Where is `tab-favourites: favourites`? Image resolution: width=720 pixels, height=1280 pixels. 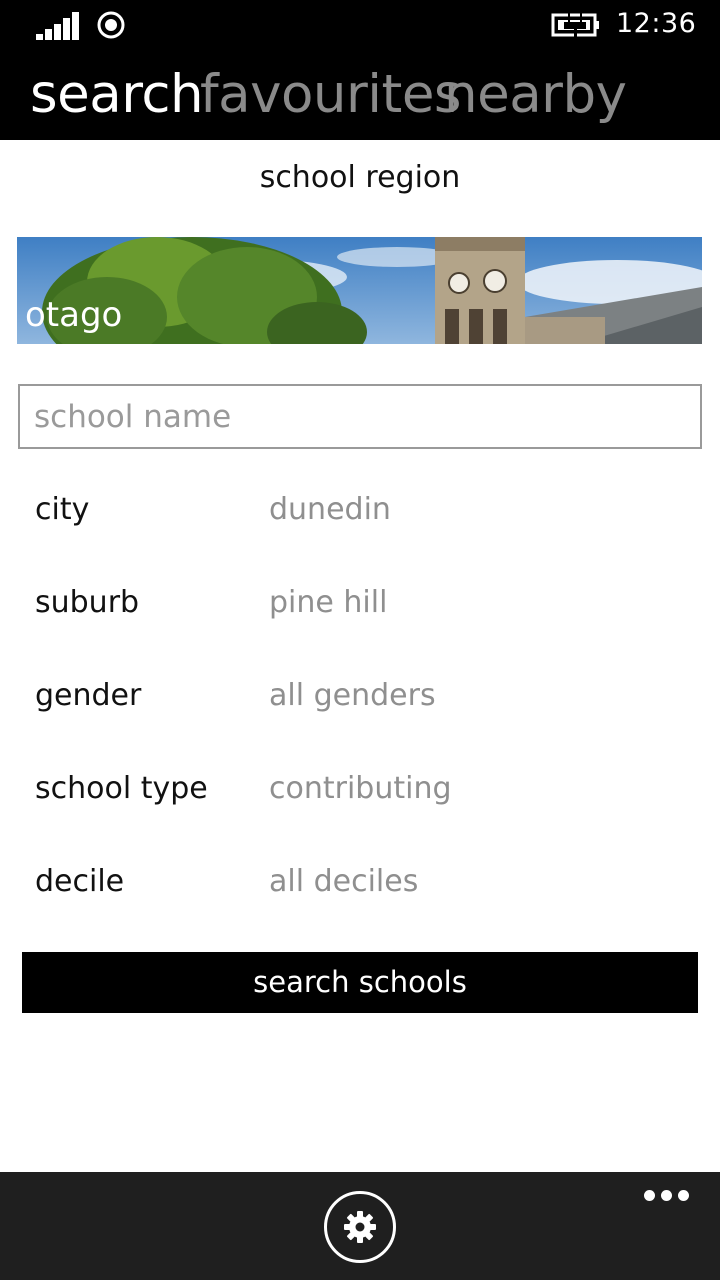
tab-favourites: favourites is located at coordinates (331, 95).